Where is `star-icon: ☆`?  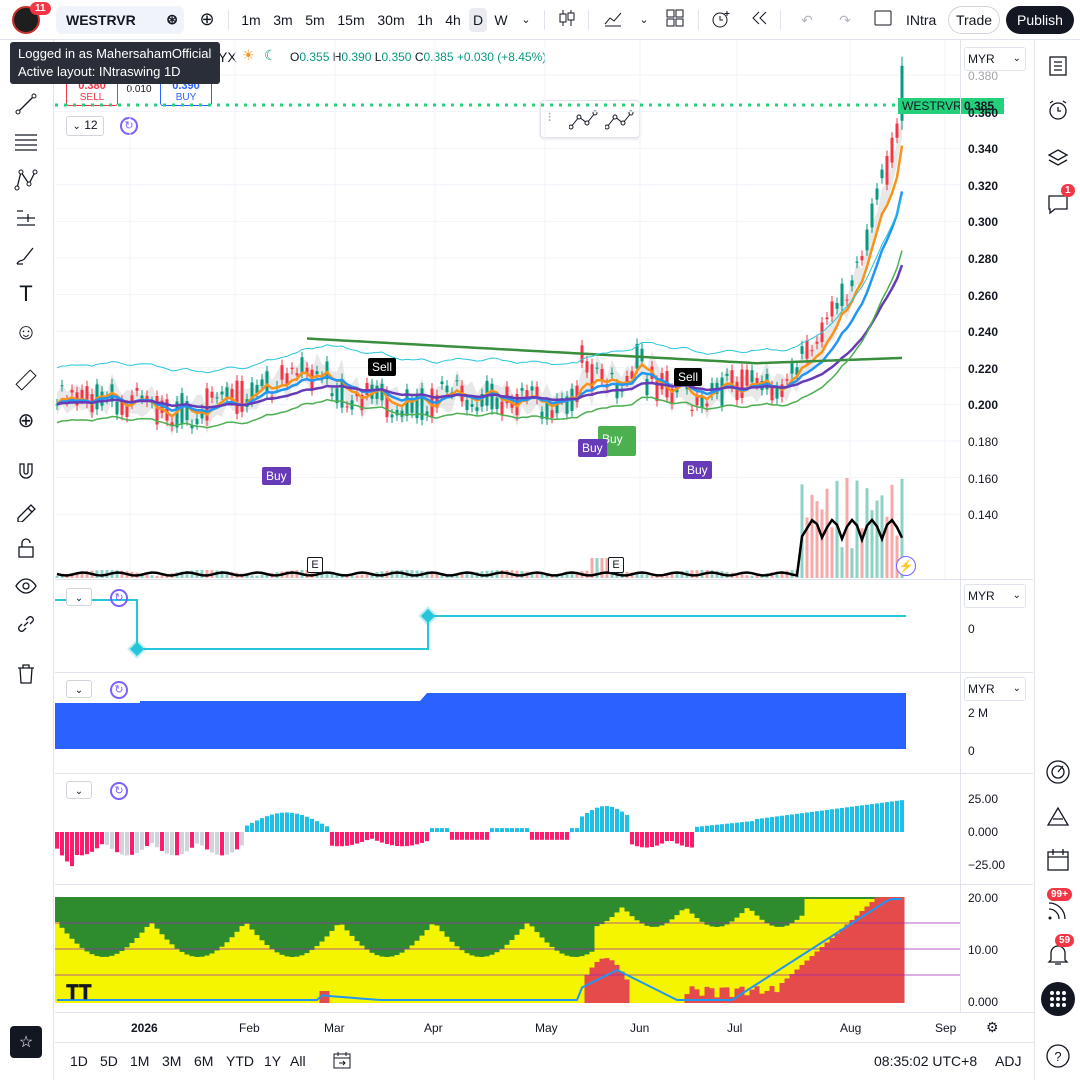
star-icon: ☆ is located at coordinates (26, 1042).